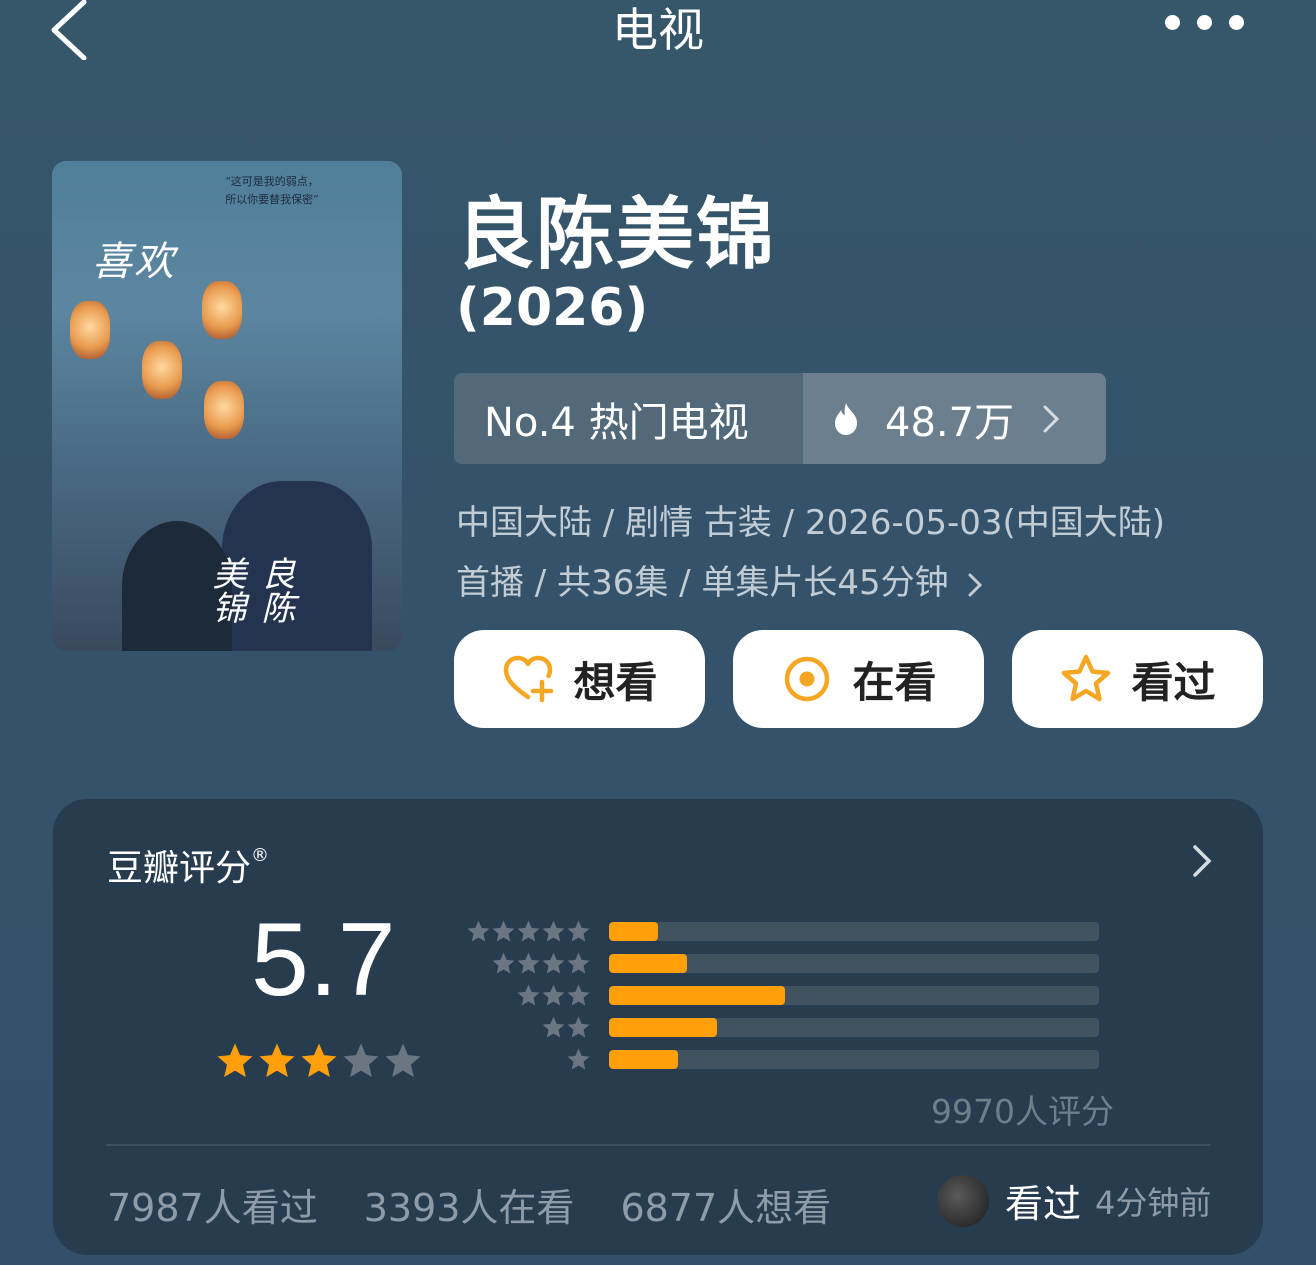 Image resolution: width=1316 pixels, height=1265 pixels. I want to click on friend-activity: 看过 4分钟前, so click(1074, 1200).